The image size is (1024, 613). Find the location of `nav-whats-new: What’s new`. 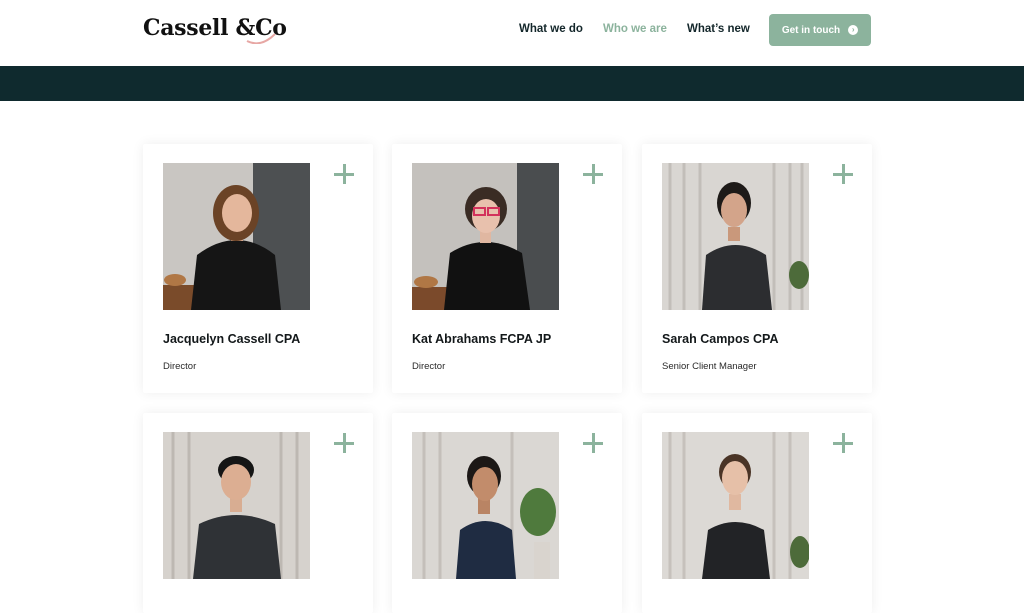

nav-whats-new: What’s new is located at coordinates (718, 29).